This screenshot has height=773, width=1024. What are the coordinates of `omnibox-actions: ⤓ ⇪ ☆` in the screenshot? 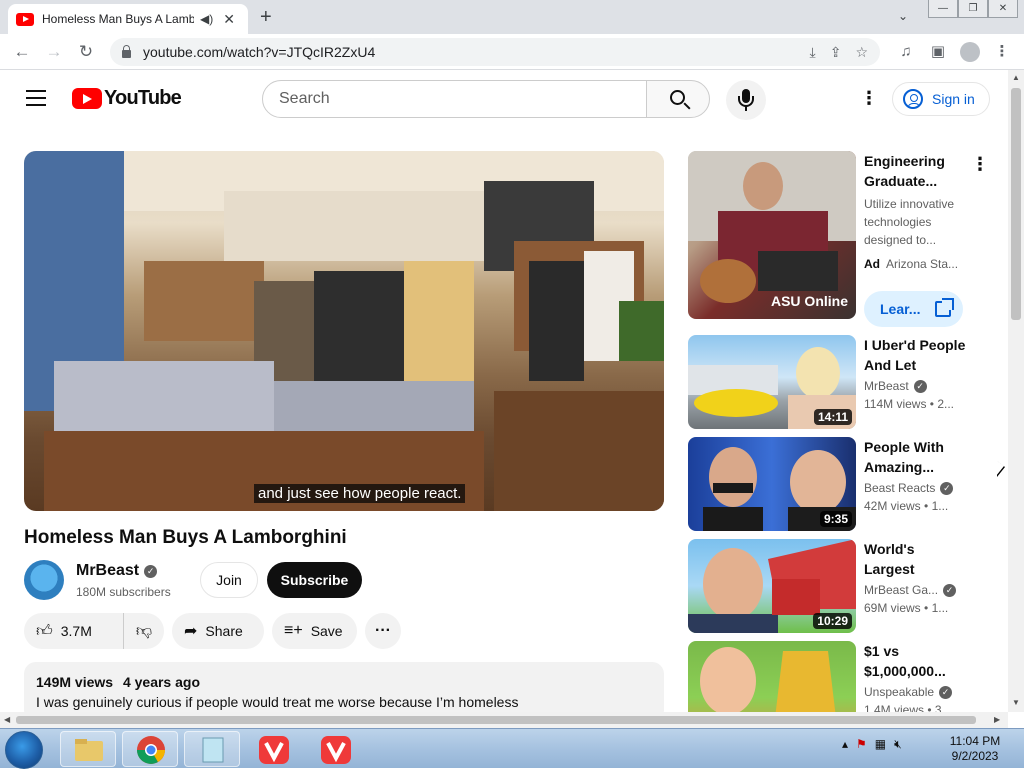 It's located at (839, 52).